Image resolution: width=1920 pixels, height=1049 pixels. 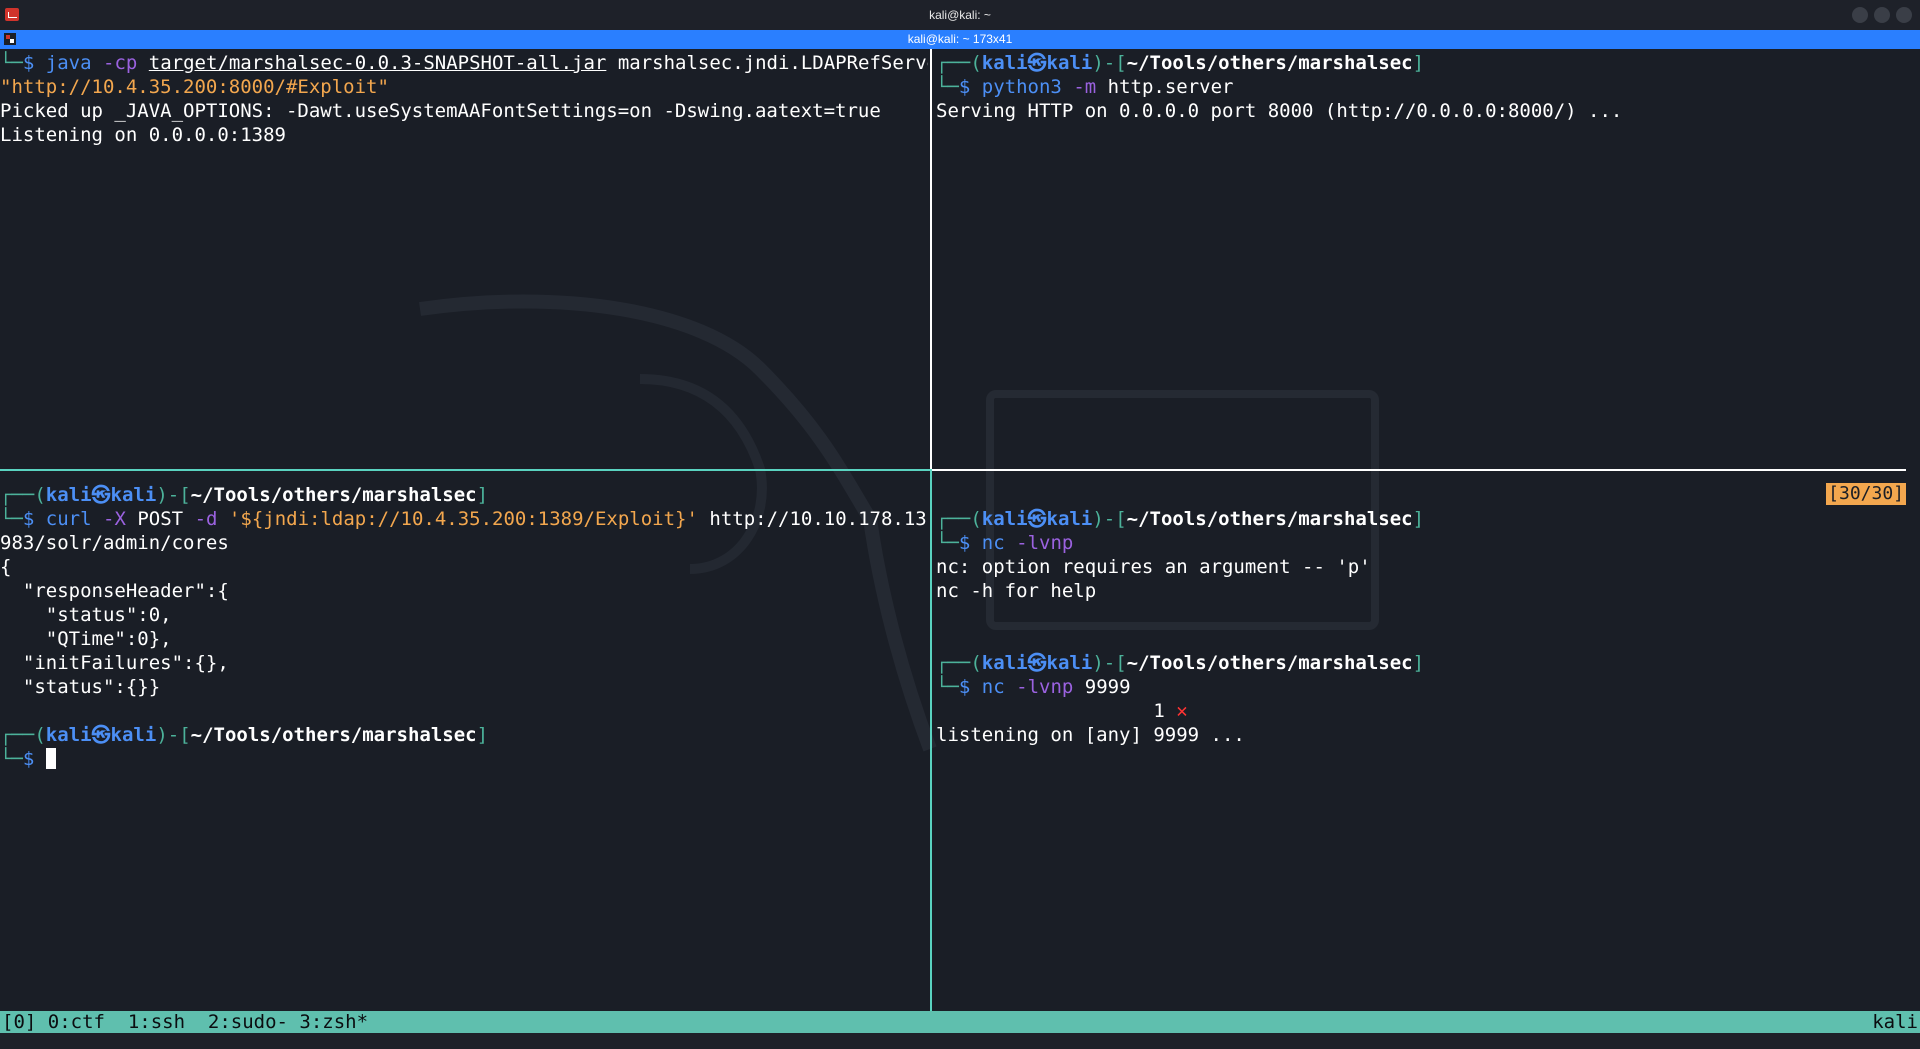 What do you see at coordinates (772, 63) in the screenshot?
I see `class-name: marshalsec.jndi.LDAPRefServer` at bounding box center [772, 63].